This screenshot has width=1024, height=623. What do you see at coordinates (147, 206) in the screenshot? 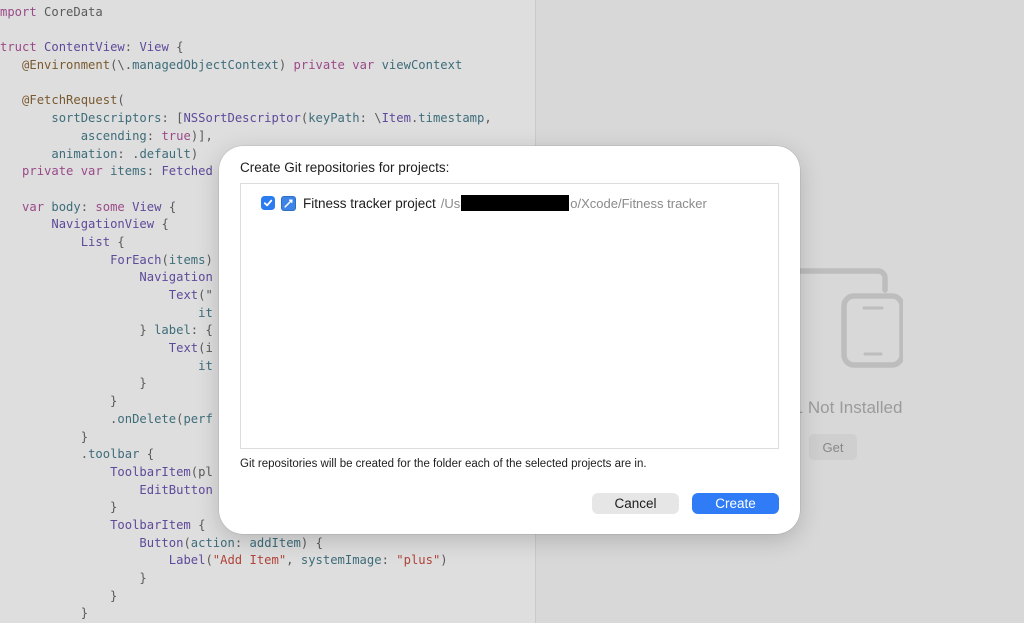
I see `code-token: View` at bounding box center [147, 206].